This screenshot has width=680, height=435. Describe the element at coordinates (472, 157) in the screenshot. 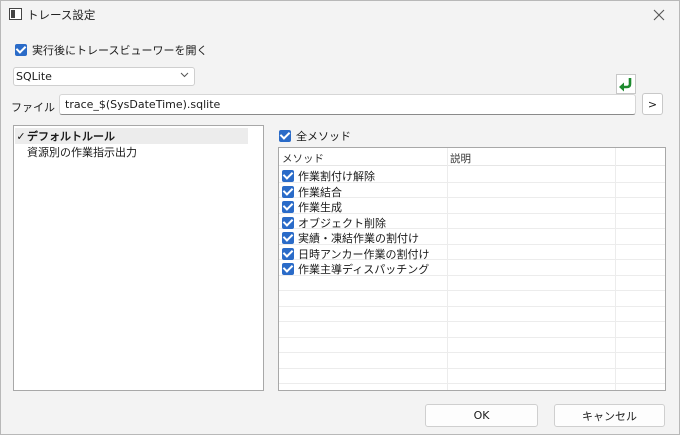

I see `grid-header: メソッド 説明` at that location.